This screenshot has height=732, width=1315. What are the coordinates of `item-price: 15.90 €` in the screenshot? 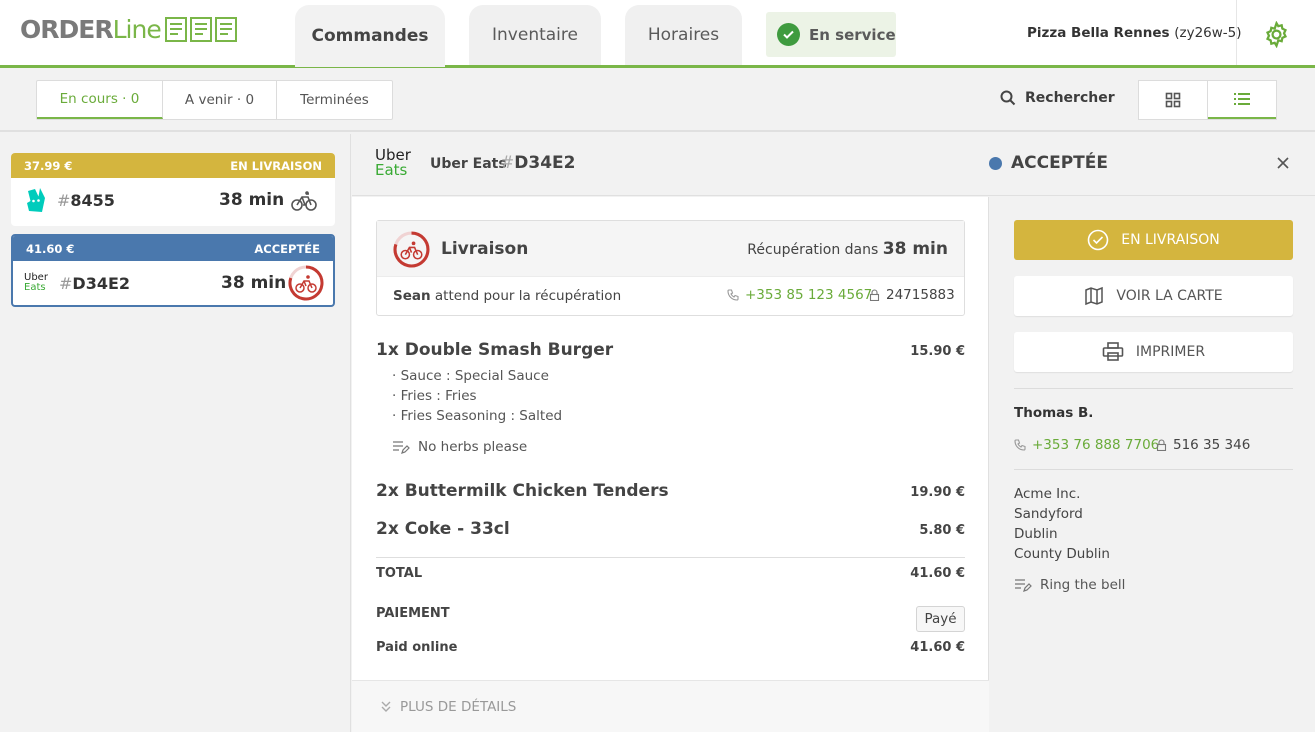 It's located at (937, 351).